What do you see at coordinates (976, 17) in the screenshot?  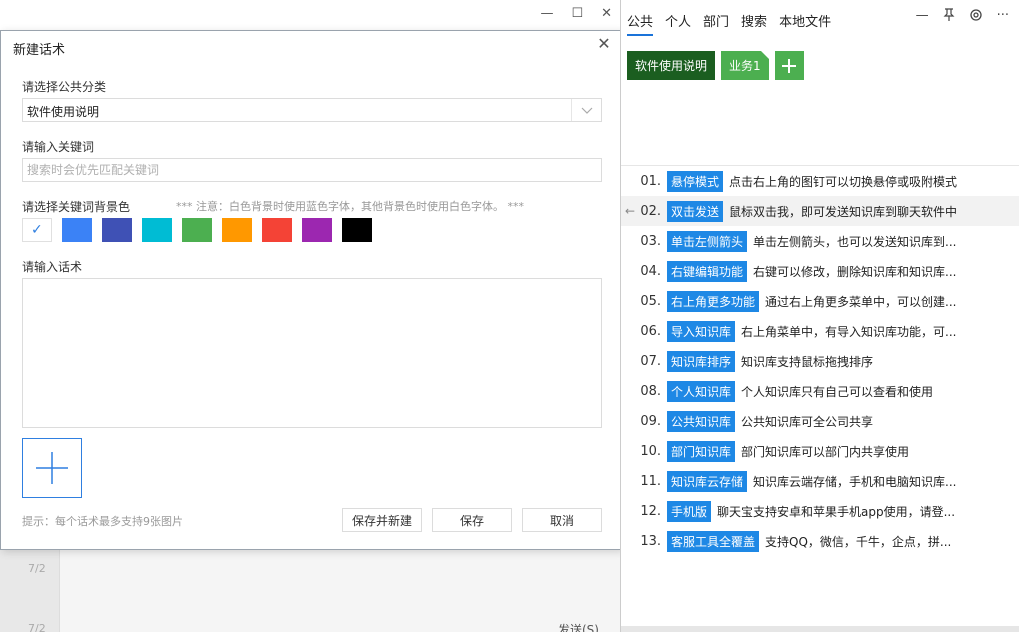 I see `settings-icon` at bounding box center [976, 17].